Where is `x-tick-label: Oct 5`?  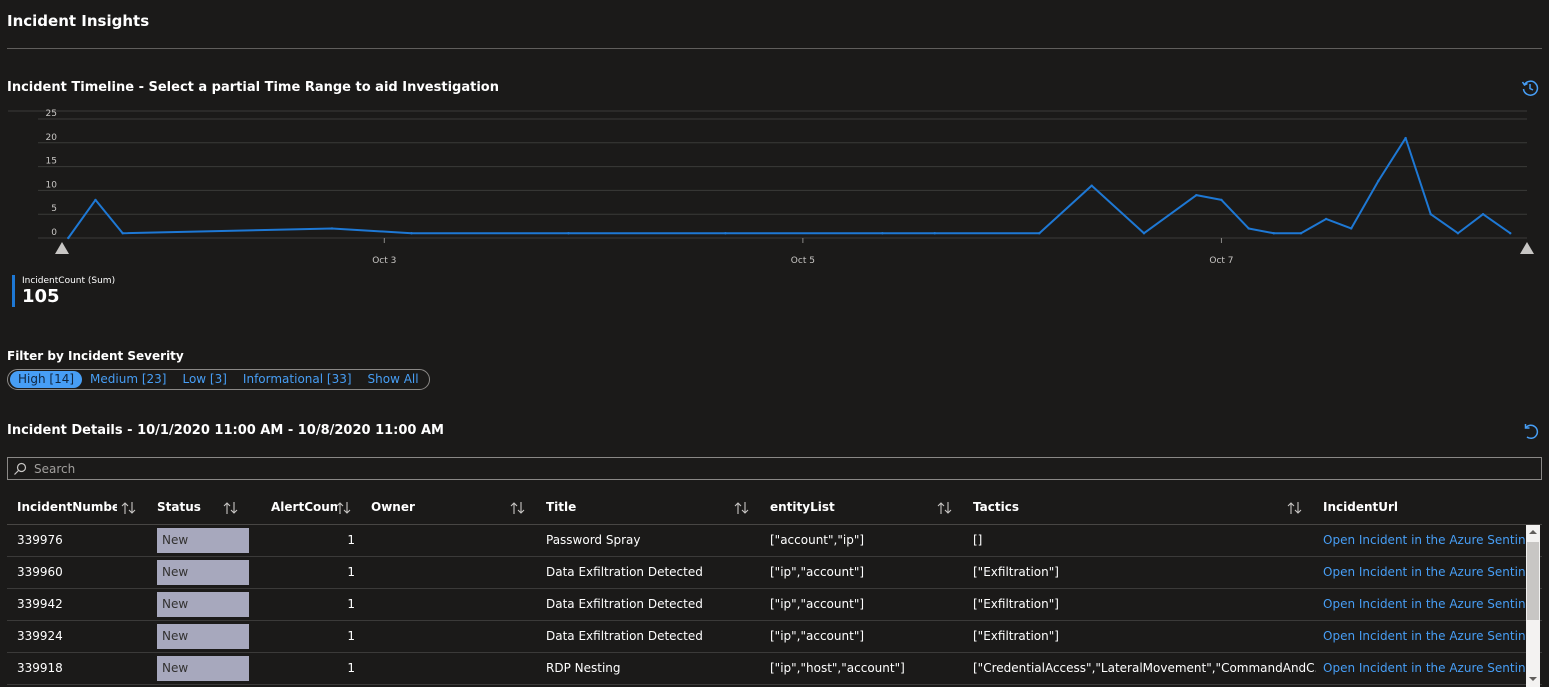 x-tick-label: Oct 5 is located at coordinates (803, 261).